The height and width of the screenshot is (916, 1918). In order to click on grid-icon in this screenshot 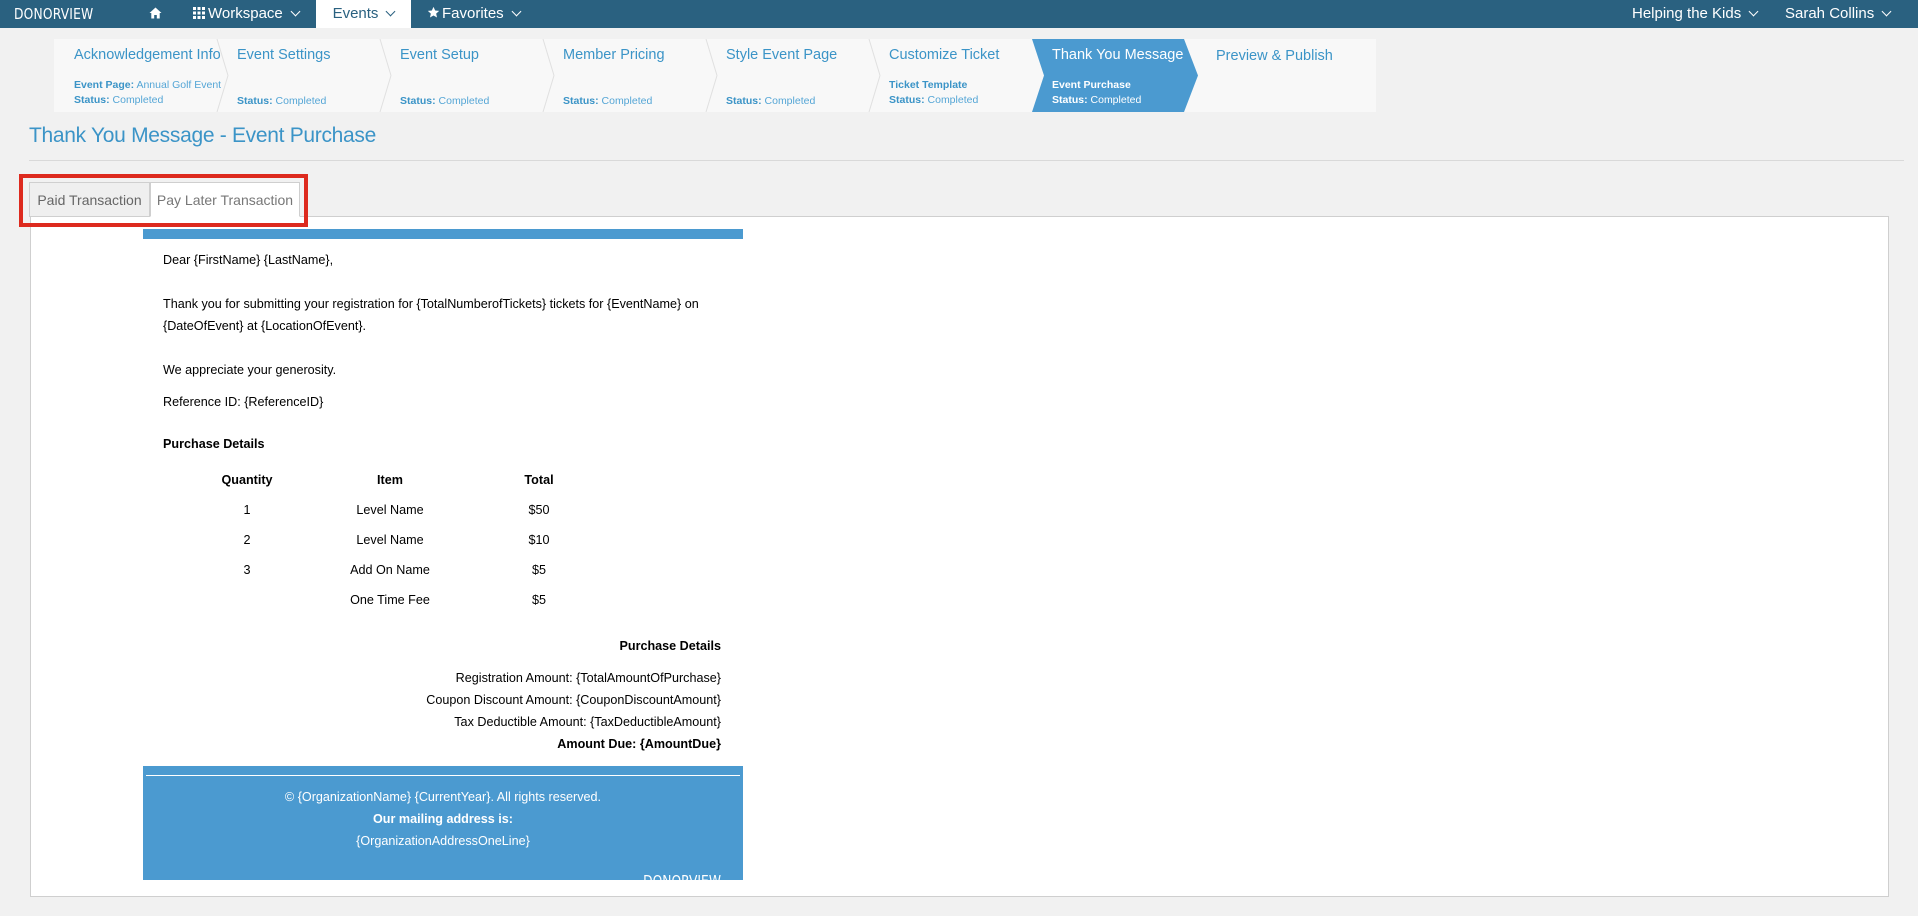, I will do `click(199, 13)`.